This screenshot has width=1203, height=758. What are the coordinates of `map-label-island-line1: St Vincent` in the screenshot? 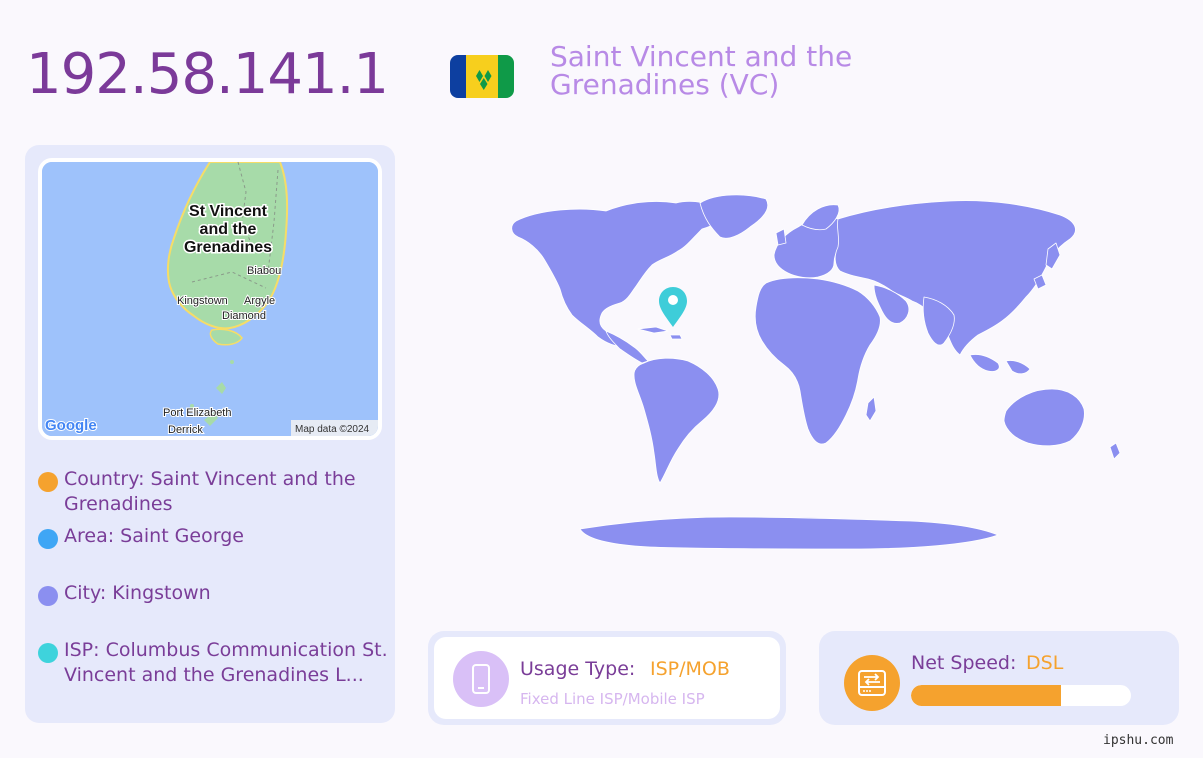 It's located at (228, 211).